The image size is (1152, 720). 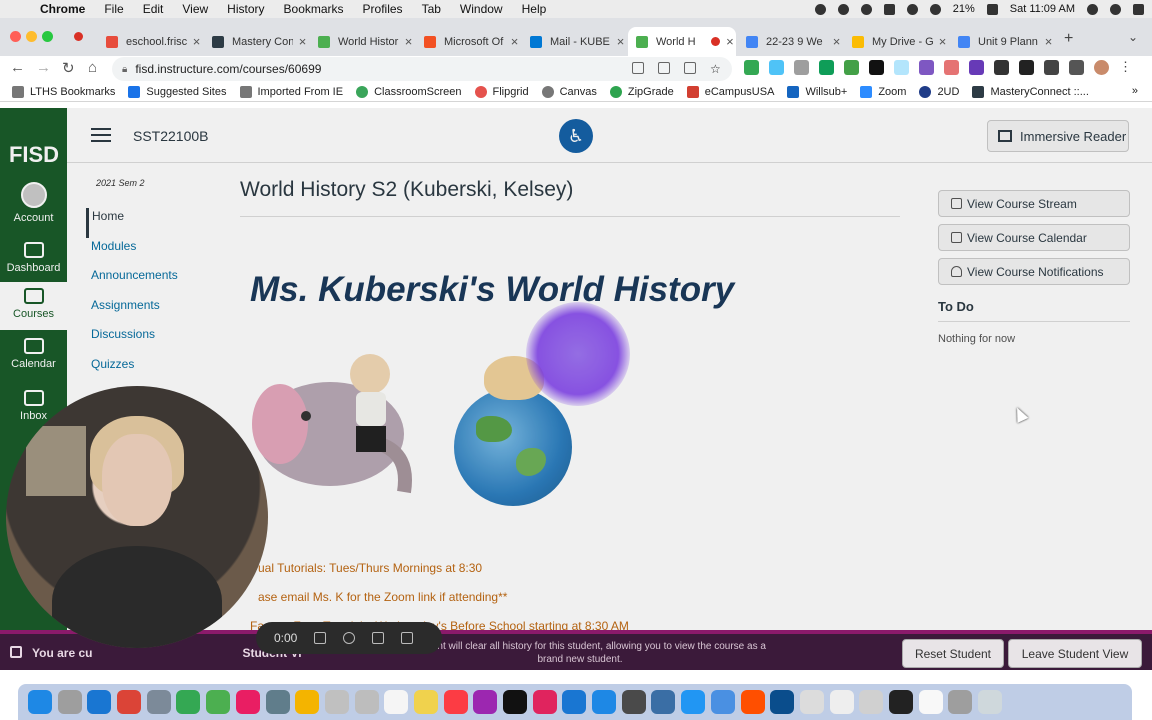 What do you see at coordinates (161, 341) in the screenshot?
I see `course-nav-discussions: Discussions` at bounding box center [161, 341].